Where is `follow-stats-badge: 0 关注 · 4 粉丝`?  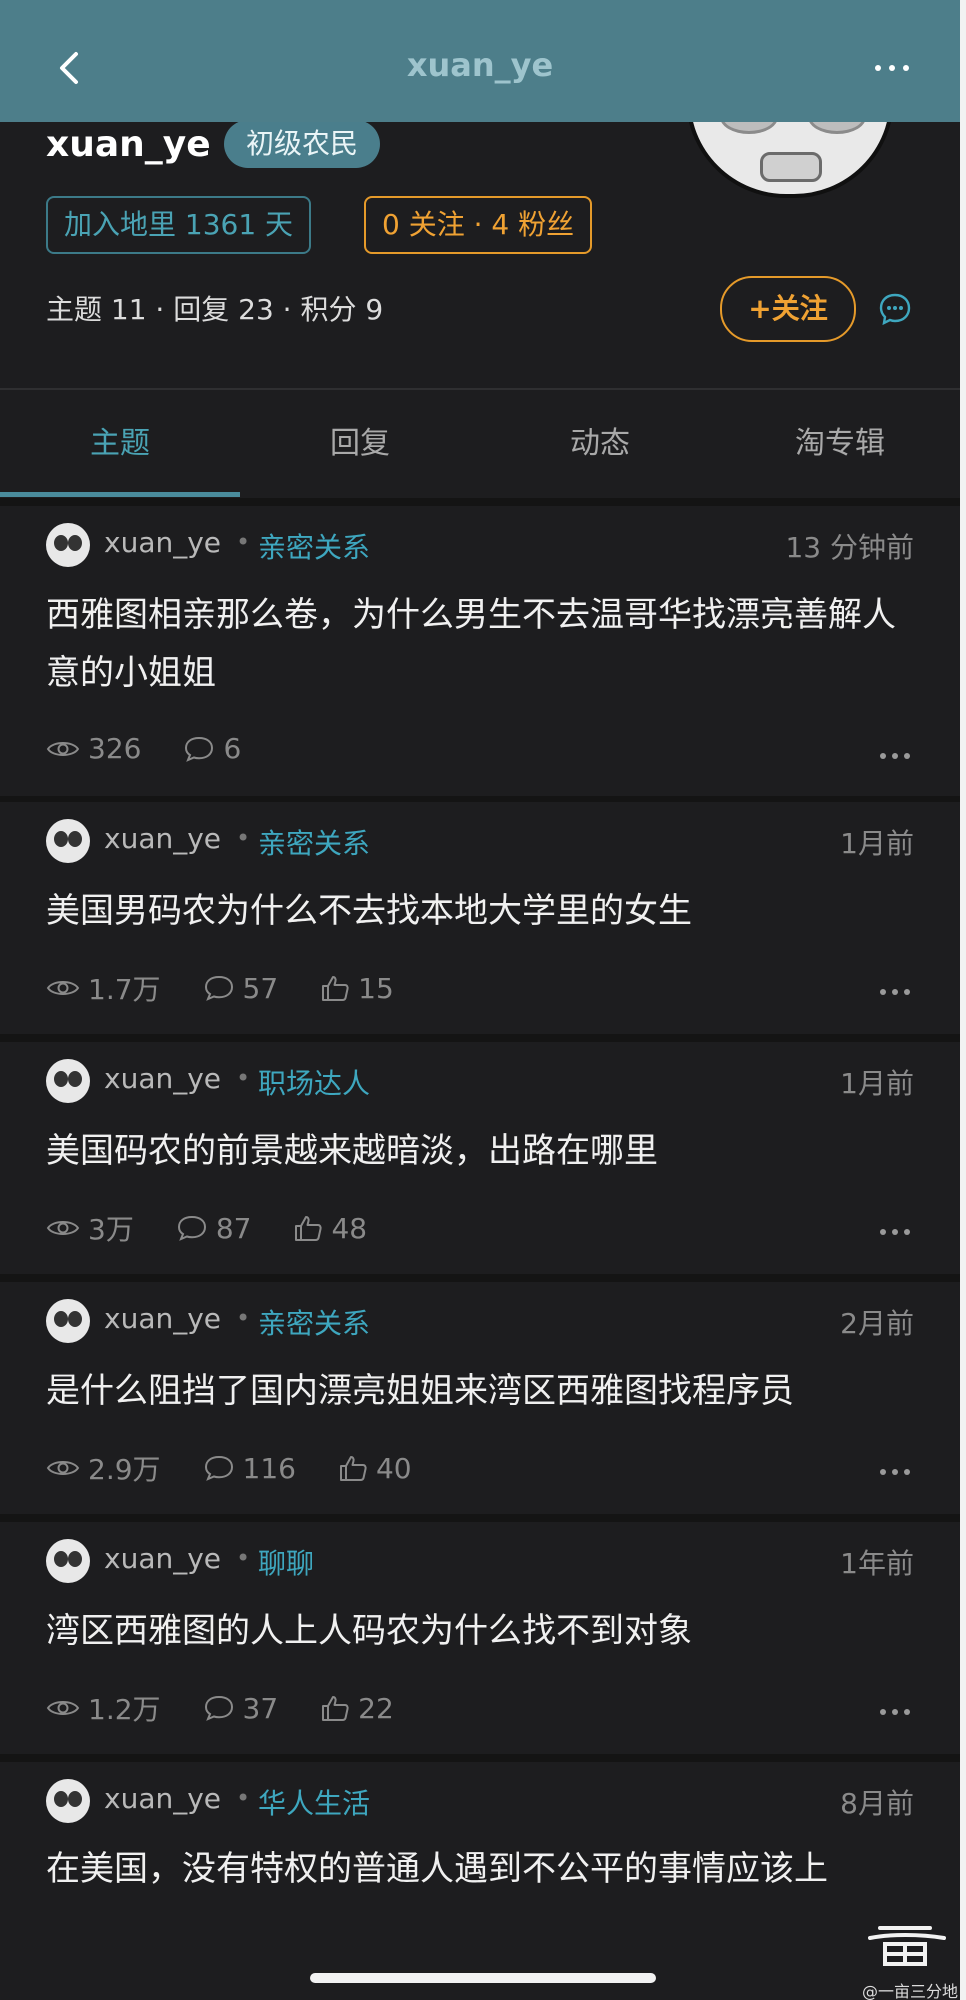
follow-stats-badge: 0 关注 · 4 粉丝 is located at coordinates (478, 225).